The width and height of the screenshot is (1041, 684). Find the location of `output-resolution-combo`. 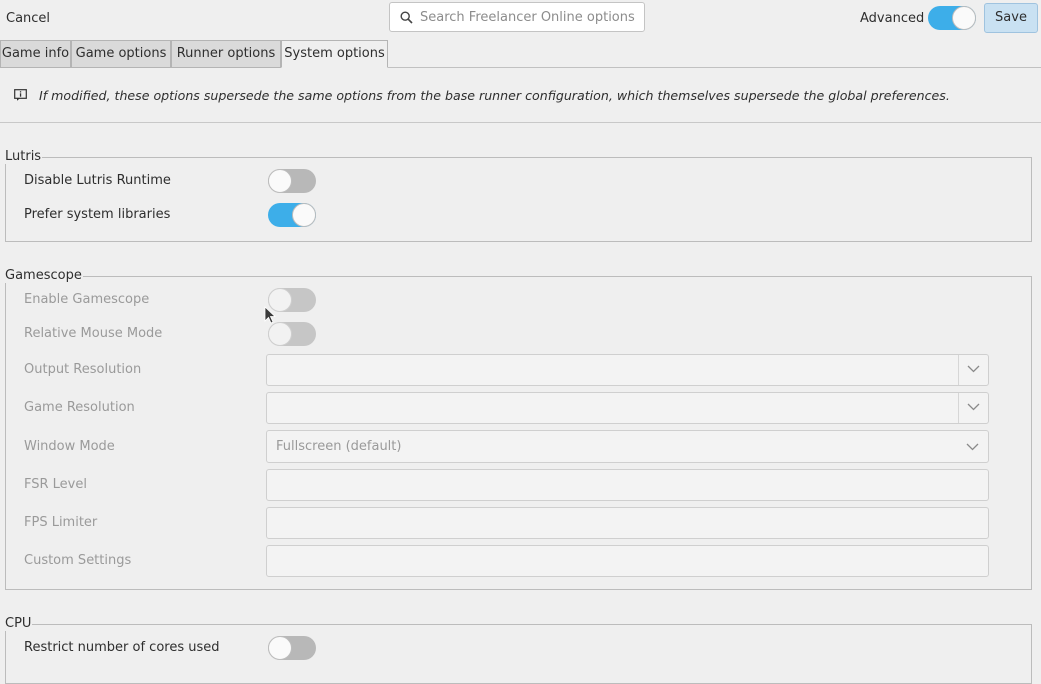

output-resolution-combo is located at coordinates (627, 370).